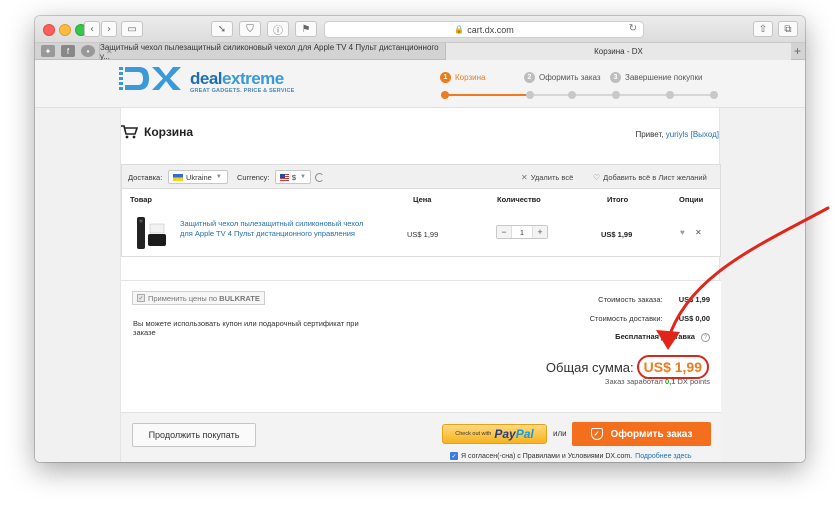  I want to click on chat-icon: •, so click(88, 51).